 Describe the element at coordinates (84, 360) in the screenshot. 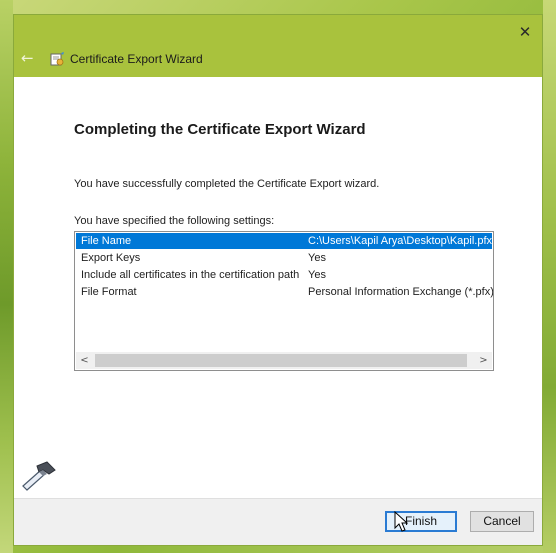

I see `scroll-left-icon: <` at that location.